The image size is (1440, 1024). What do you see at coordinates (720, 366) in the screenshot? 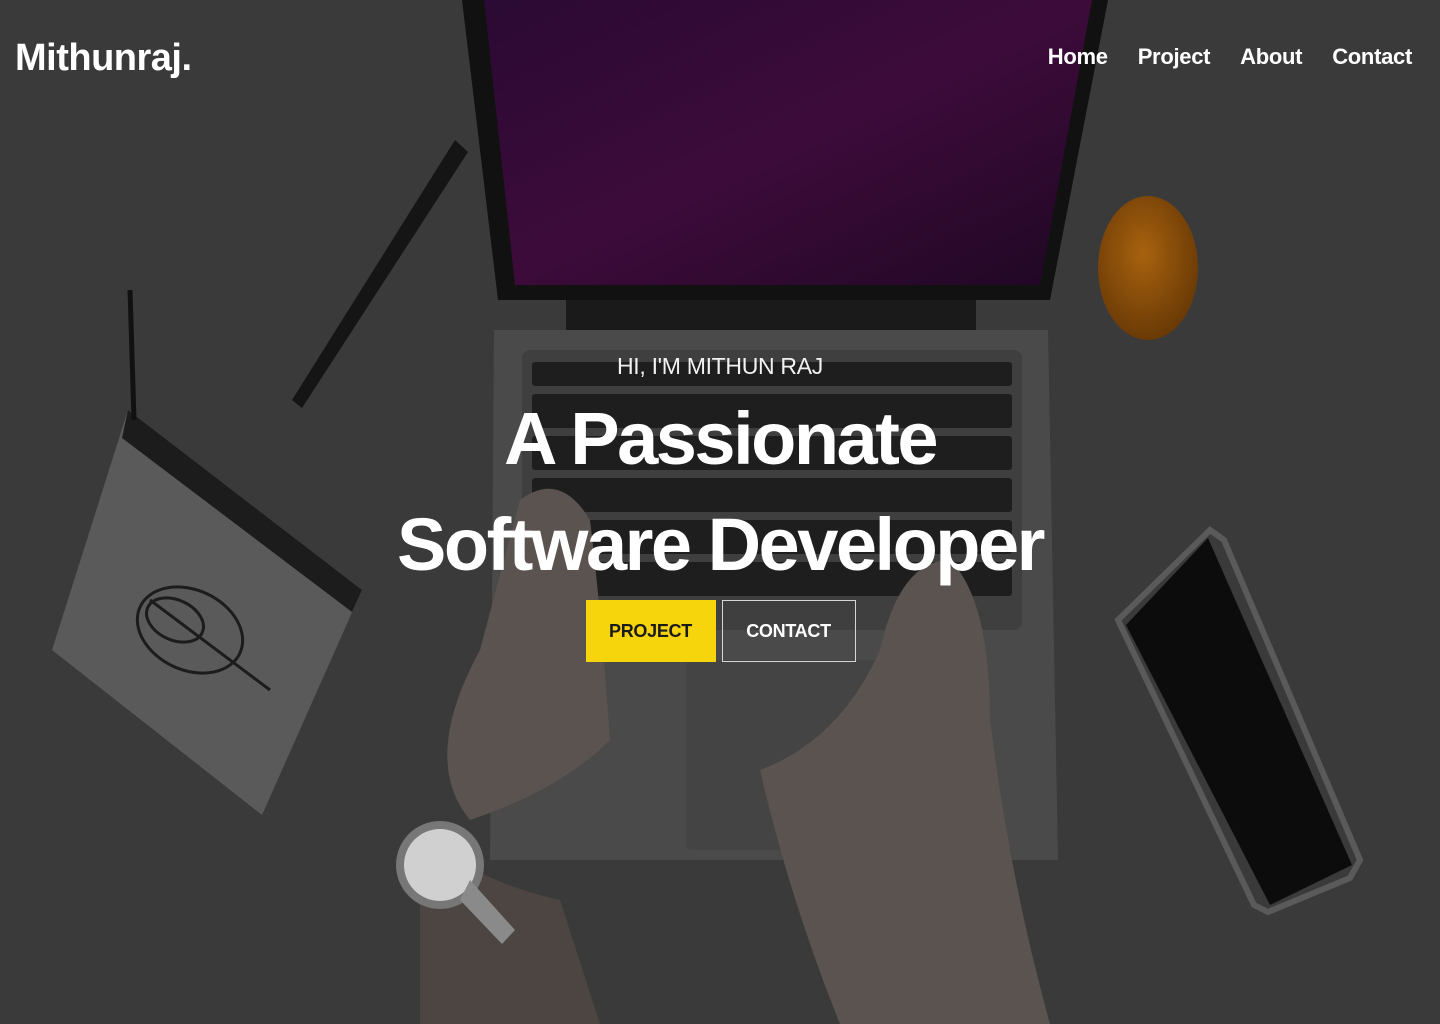
I see `hero-eyebrow: HI, I'M MITHUN RAJ` at bounding box center [720, 366].